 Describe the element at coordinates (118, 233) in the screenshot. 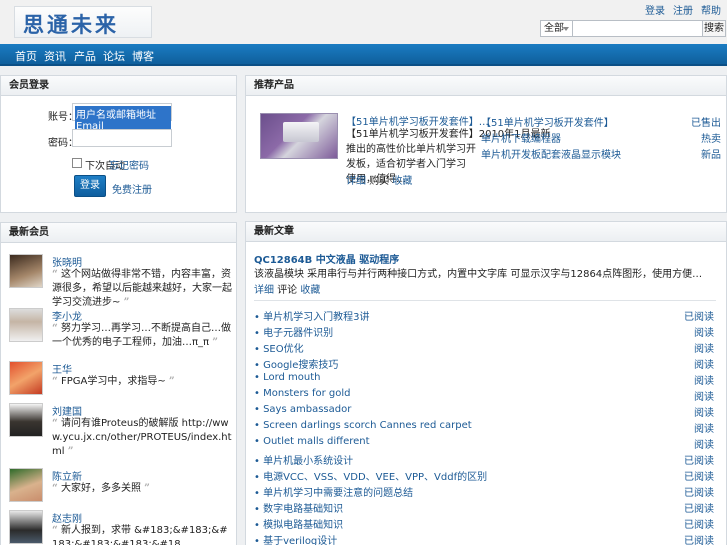

I see `users-panel-title: 最新会员` at that location.